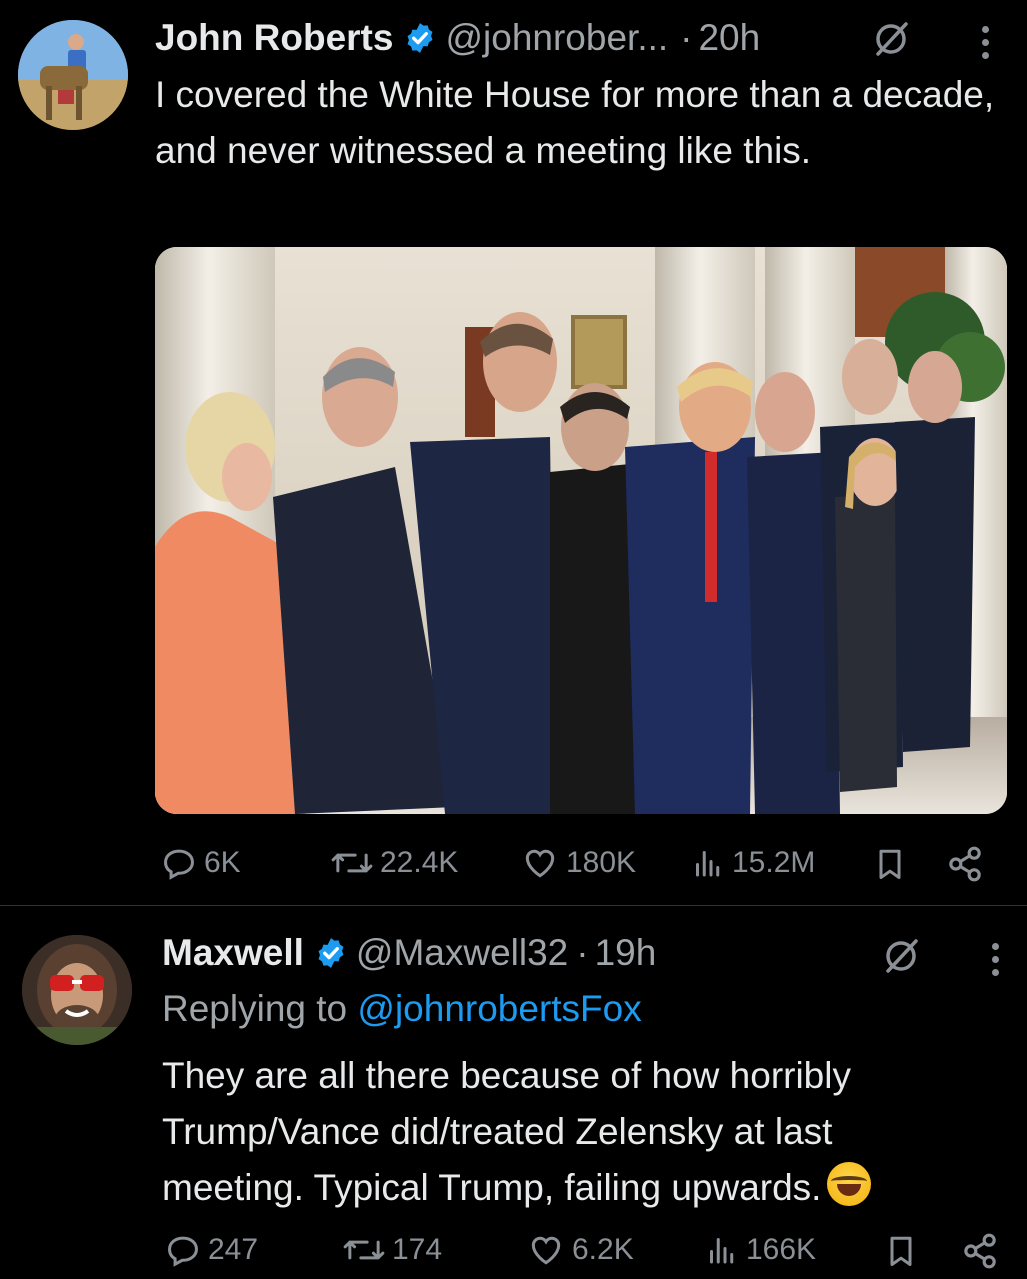 This screenshot has width=1027, height=1279. What do you see at coordinates (419, 862) in the screenshot?
I see `repost-count: 22.4K` at bounding box center [419, 862].